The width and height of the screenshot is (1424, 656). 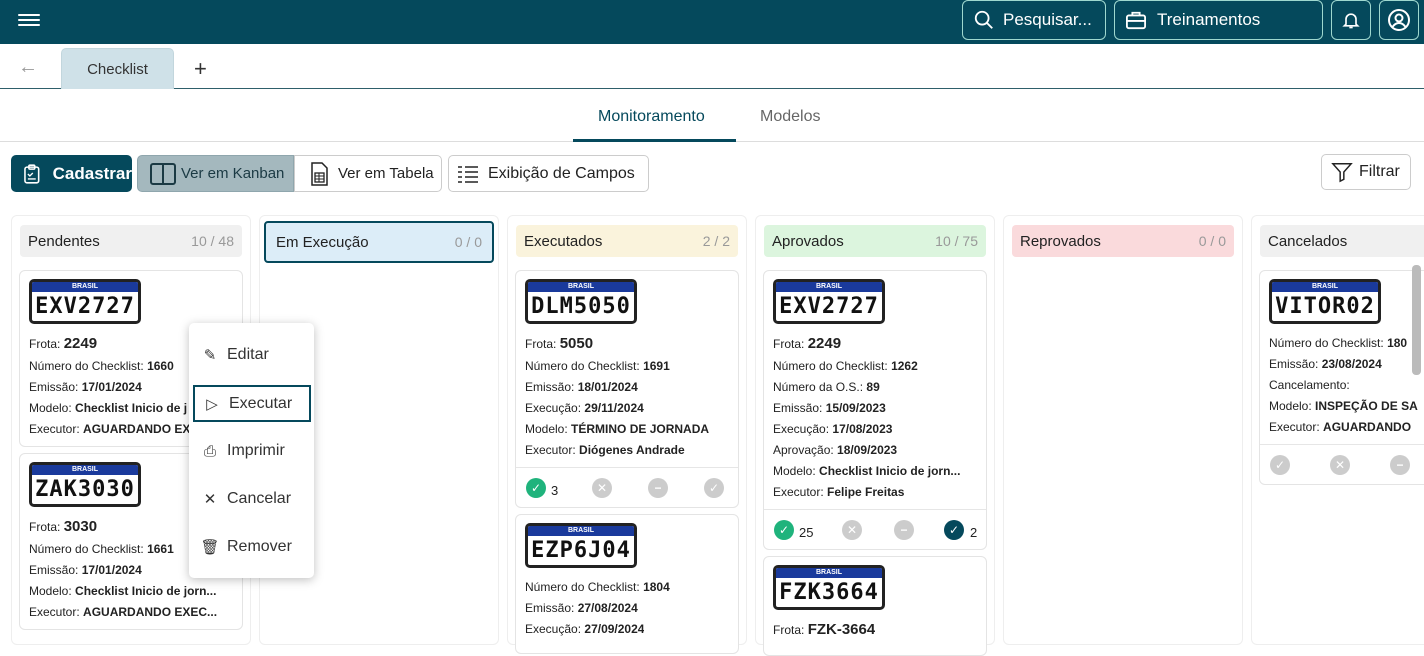 What do you see at coordinates (1366, 172) in the screenshot?
I see `filter-button: Filtrar` at bounding box center [1366, 172].